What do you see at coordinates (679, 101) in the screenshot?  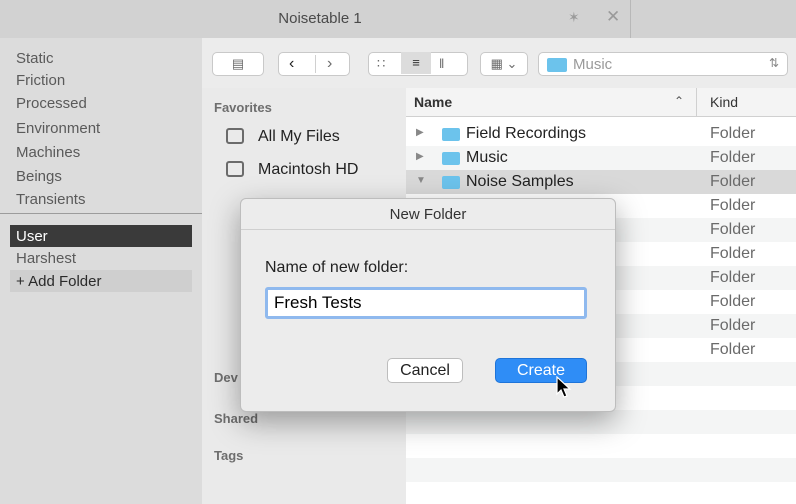 I see `sort-ascending-icon: ⌃` at bounding box center [679, 101].